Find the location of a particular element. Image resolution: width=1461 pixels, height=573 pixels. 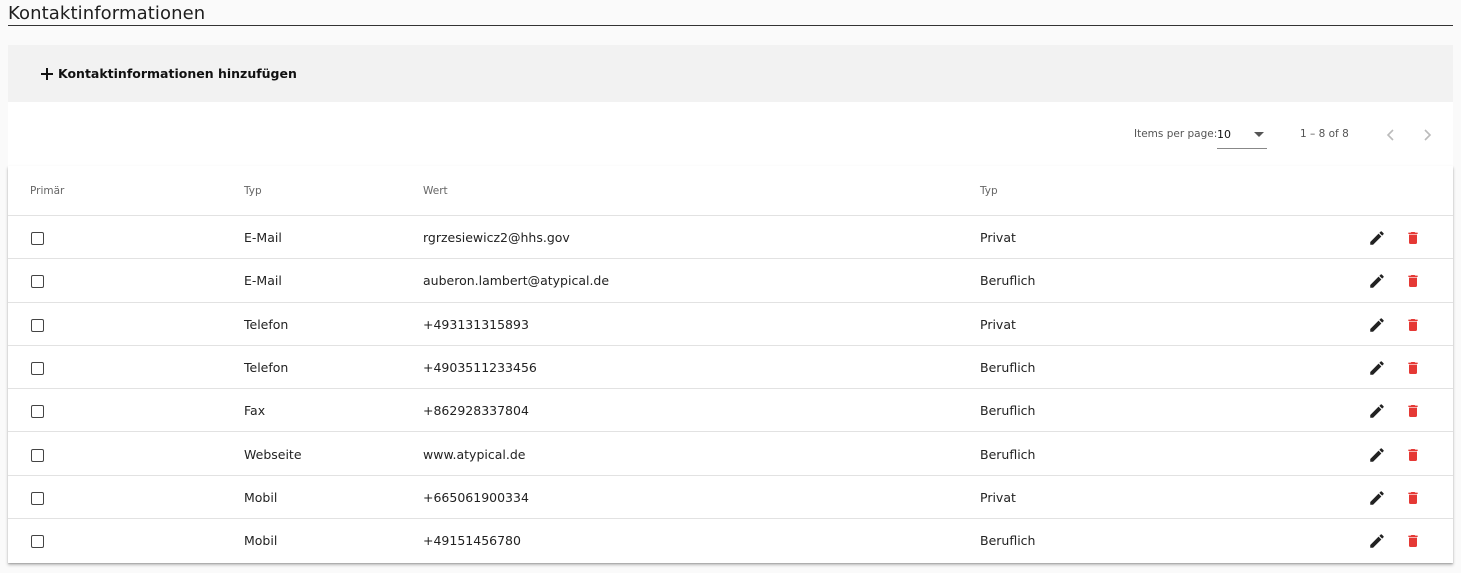

cell-wert: +4903511233456 is located at coordinates (480, 367).